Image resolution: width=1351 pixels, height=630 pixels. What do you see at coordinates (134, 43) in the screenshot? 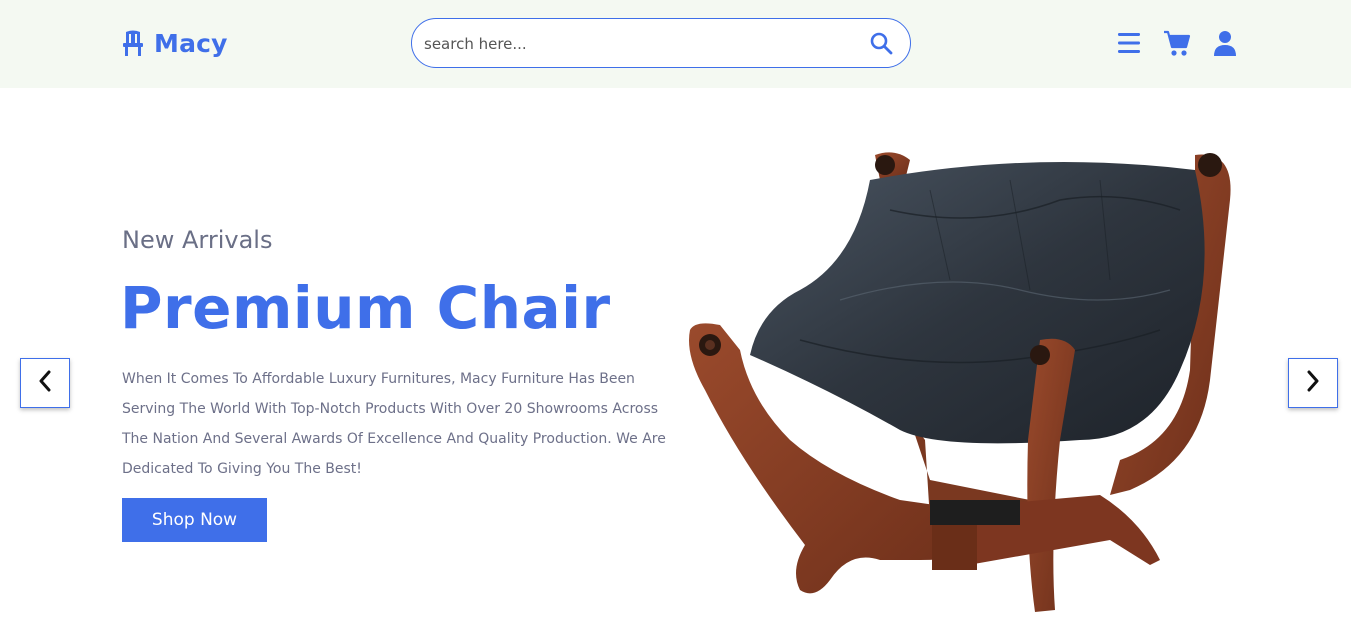
I see `chair-icon` at bounding box center [134, 43].